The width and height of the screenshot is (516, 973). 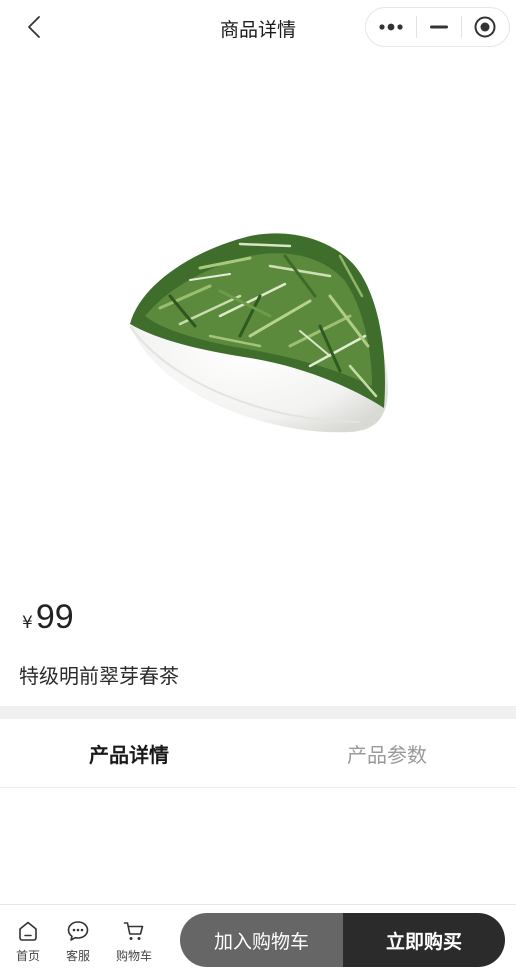 I want to click on detail-tabs: 产品详情 产品参数, so click(x=258, y=753).